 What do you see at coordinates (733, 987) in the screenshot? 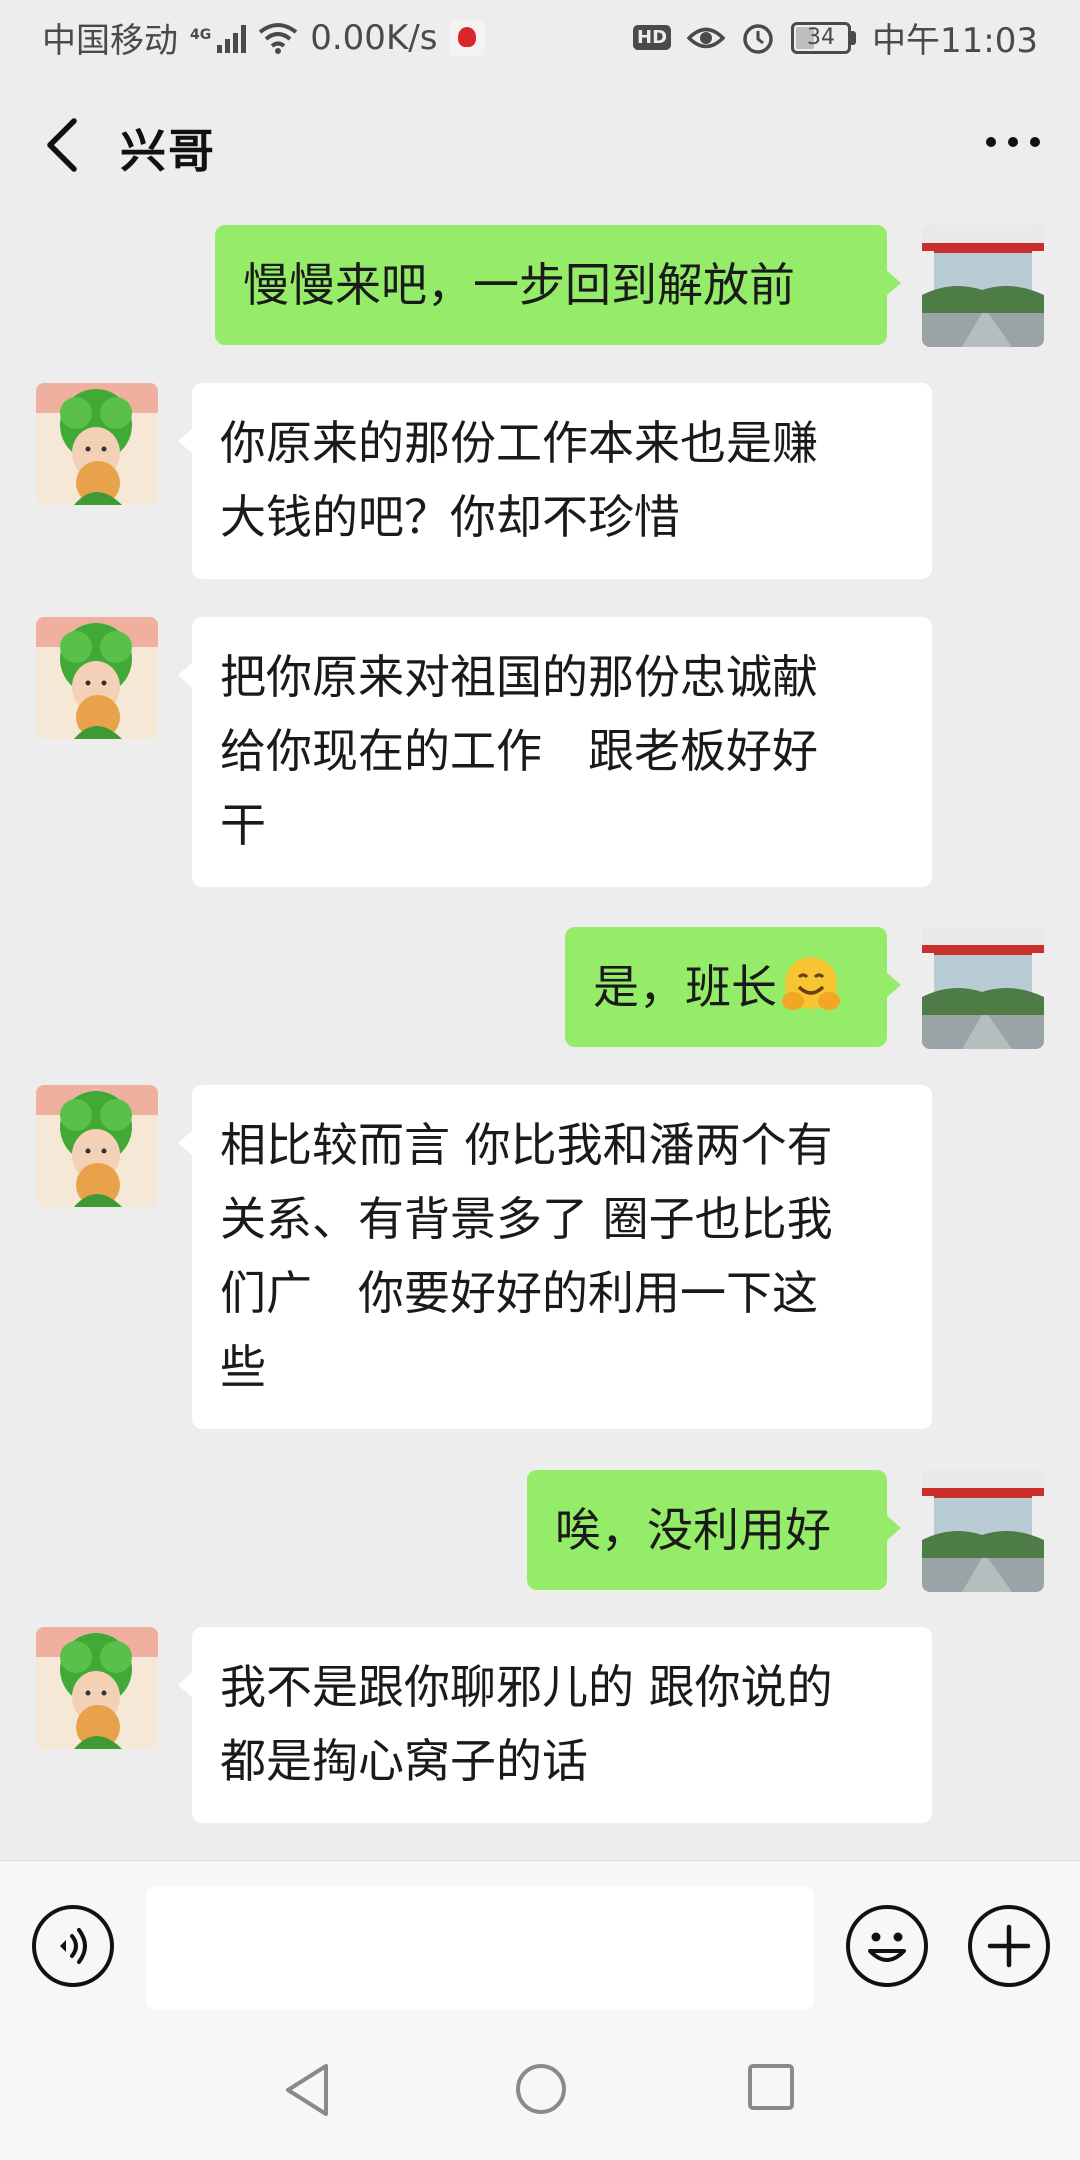
I see `message-bubble: 是，班长` at bounding box center [733, 987].